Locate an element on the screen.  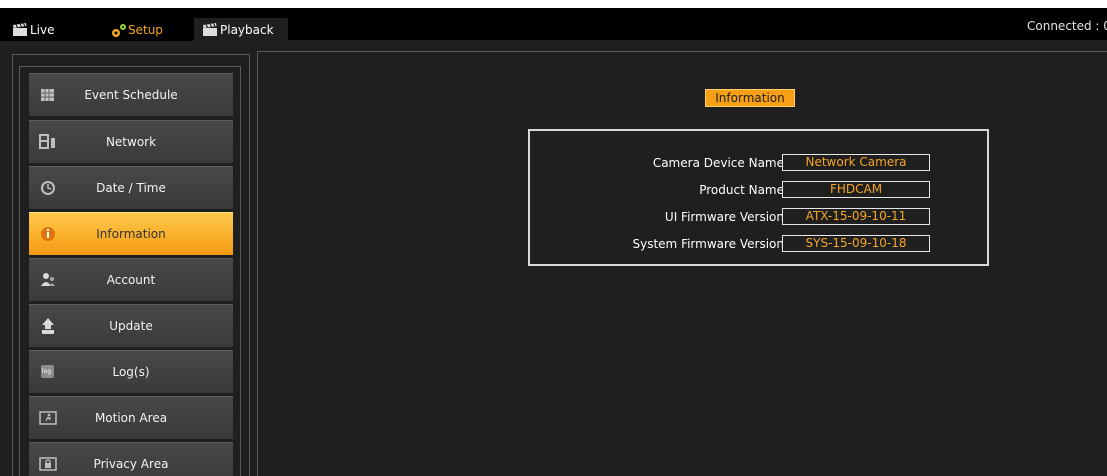
tab-live: Live is located at coordinates (50, 29).